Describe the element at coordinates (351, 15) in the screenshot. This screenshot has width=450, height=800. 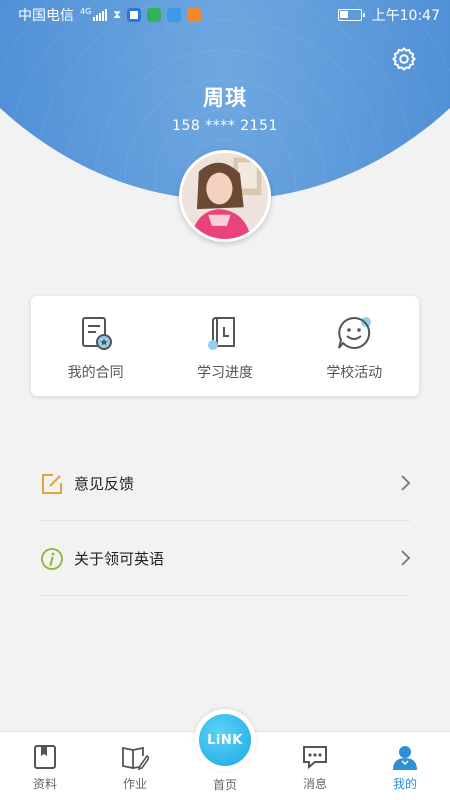
I see `battery-icon` at that location.